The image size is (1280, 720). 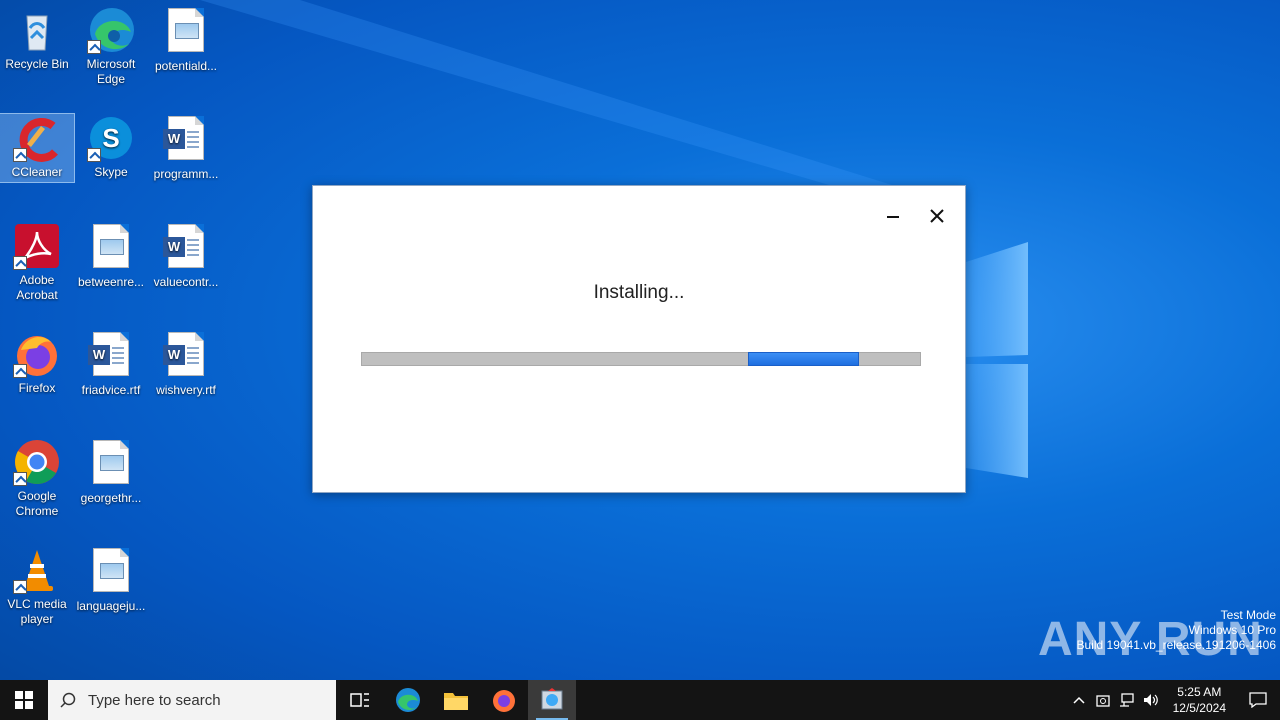 What do you see at coordinates (111, 46) in the screenshot?
I see `desktop-icon-microsoft-edge: Microsoft Edge` at bounding box center [111, 46].